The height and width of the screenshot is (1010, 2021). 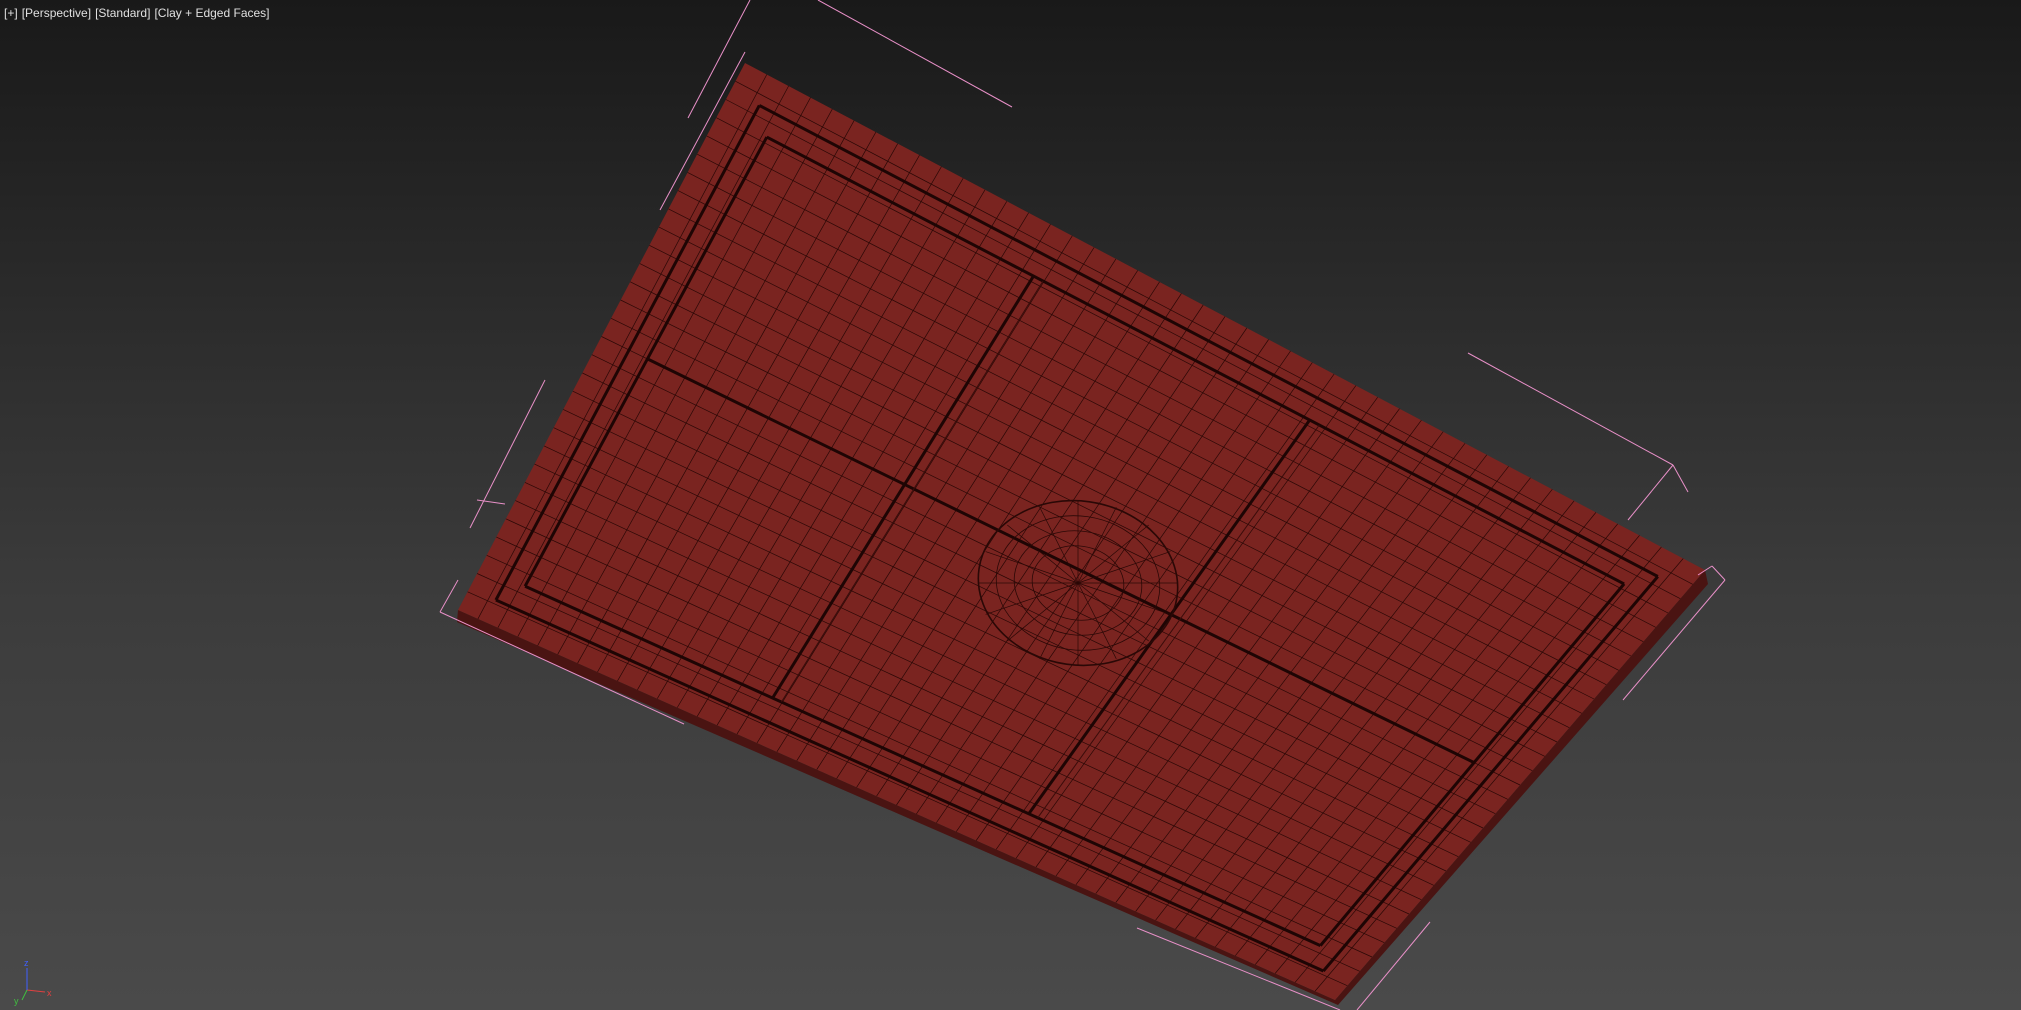 What do you see at coordinates (33, 982) in the screenshot?
I see `axis-gizmo: x y z` at bounding box center [33, 982].